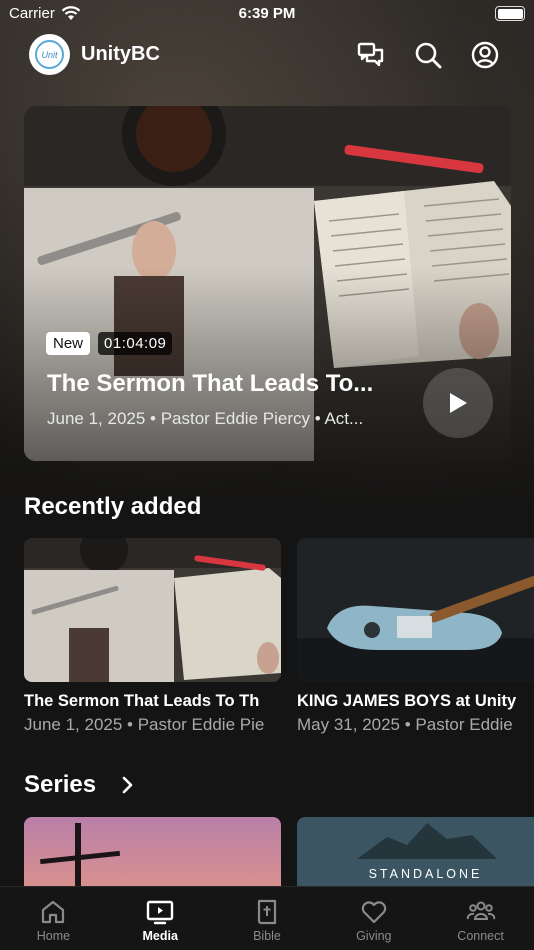  What do you see at coordinates (53, 912) in the screenshot?
I see `home-icon` at bounding box center [53, 912].